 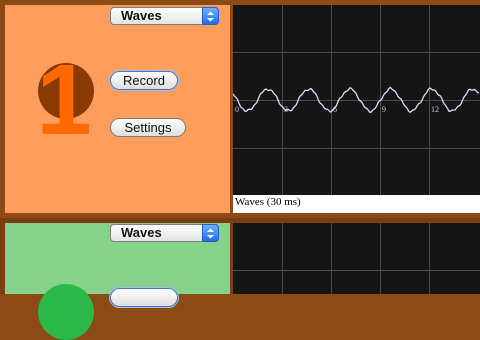 I want to click on waveform-trace, so click(x=356, y=100).